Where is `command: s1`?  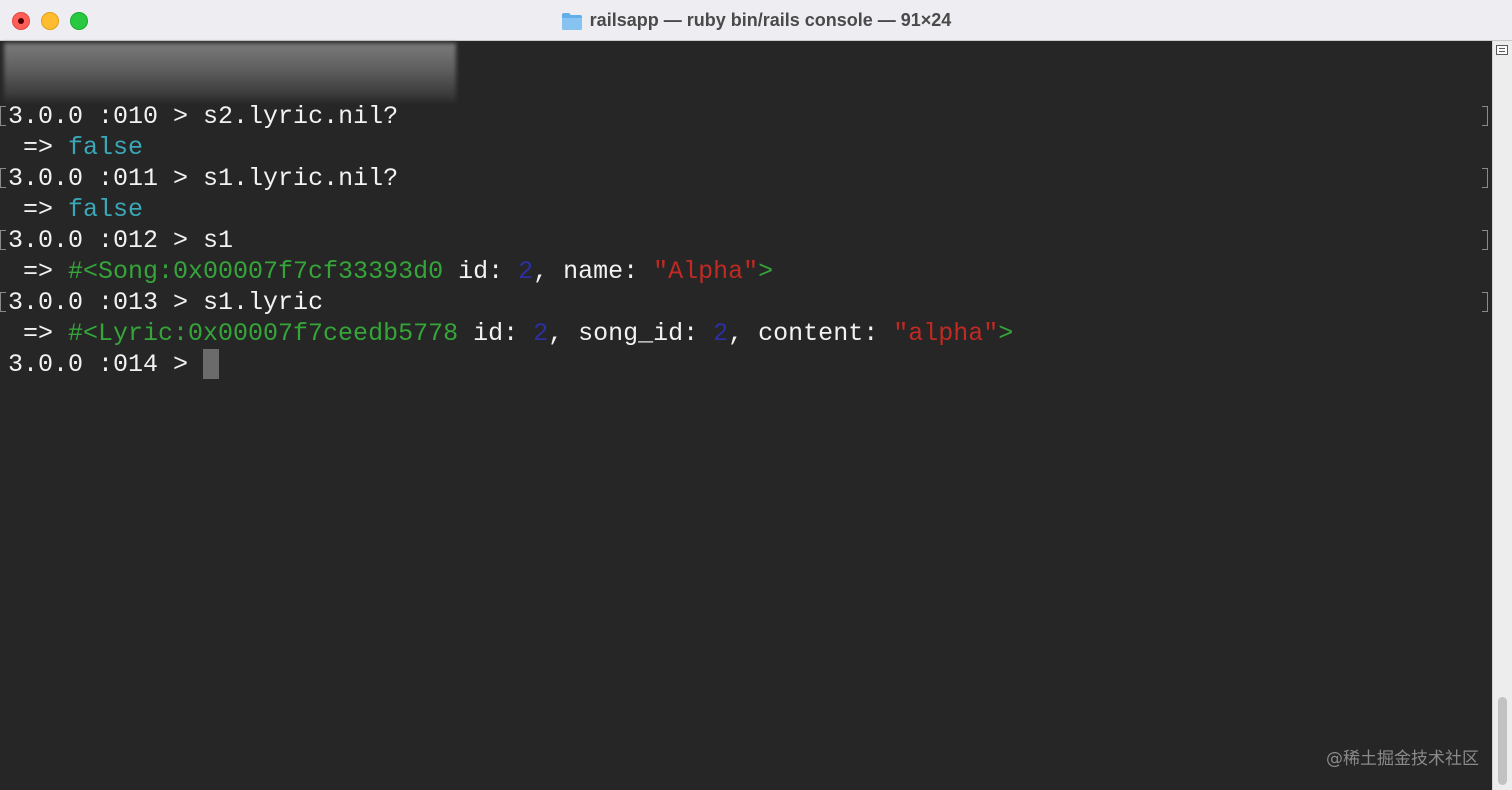 command: s1 is located at coordinates (218, 240).